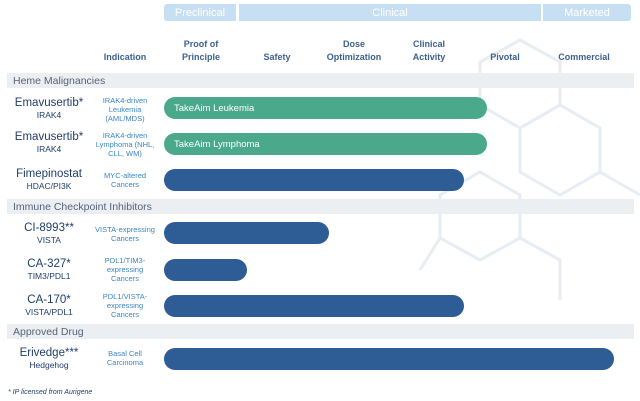 This screenshot has width=640, height=401. Describe the element at coordinates (200, 50) in the screenshot. I see `column-proof-of-principle: Proof of Principle` at that location.